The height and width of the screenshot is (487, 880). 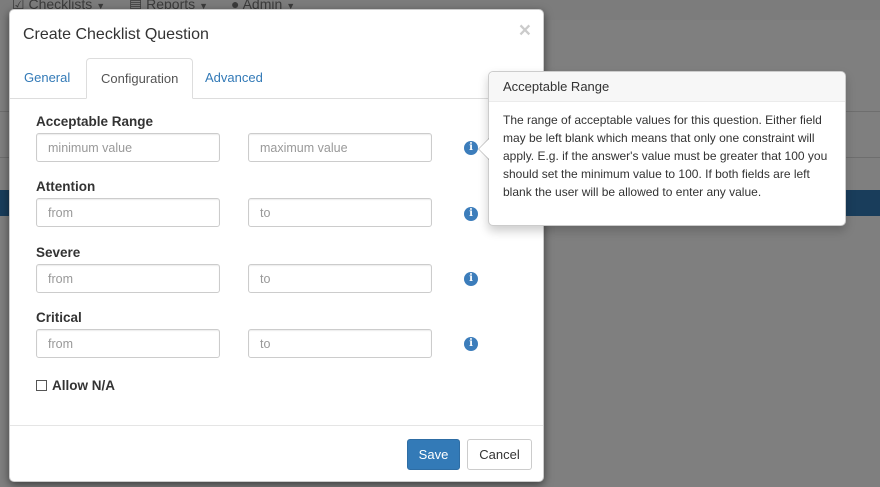 I want to click on tab-bar: General Configuration Advanced, so click(x=276, y=78).